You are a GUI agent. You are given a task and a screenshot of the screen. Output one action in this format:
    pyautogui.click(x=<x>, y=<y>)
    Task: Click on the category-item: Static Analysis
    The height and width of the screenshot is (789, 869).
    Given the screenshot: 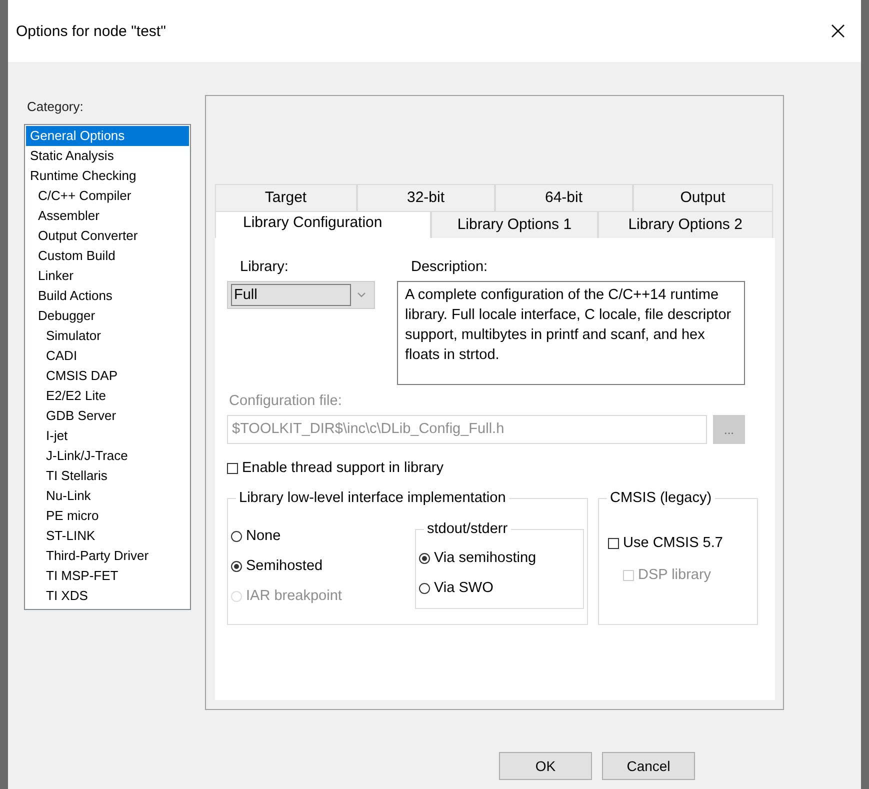 What is the action you would take?
    pyautogui.click(x=107, y=156)
    